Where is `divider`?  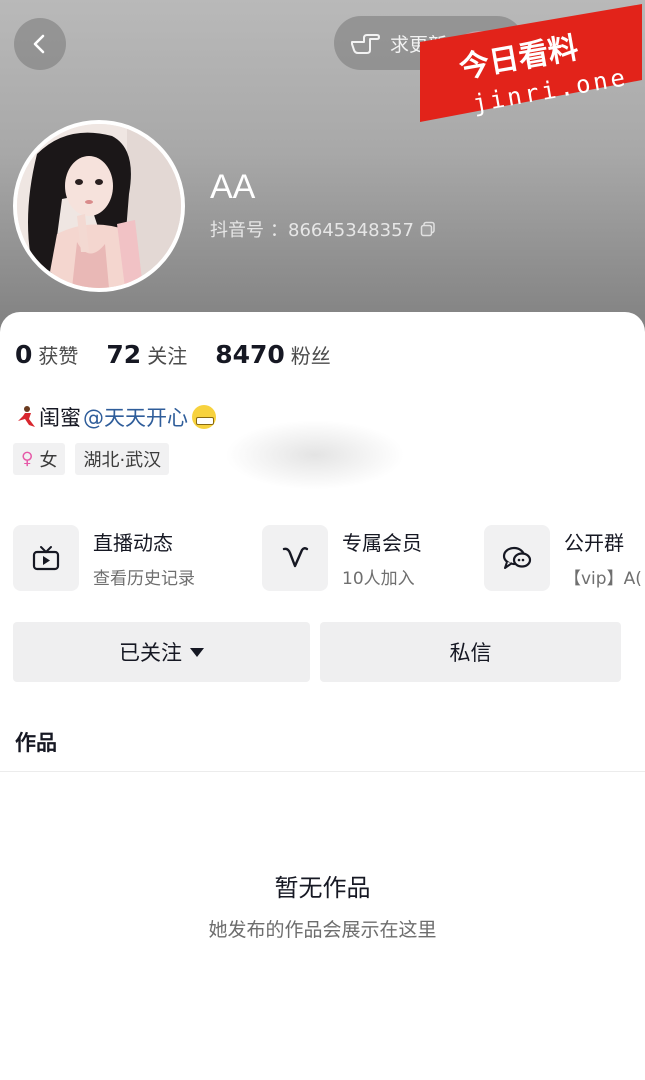
divider is located at coordinates (322, 771).